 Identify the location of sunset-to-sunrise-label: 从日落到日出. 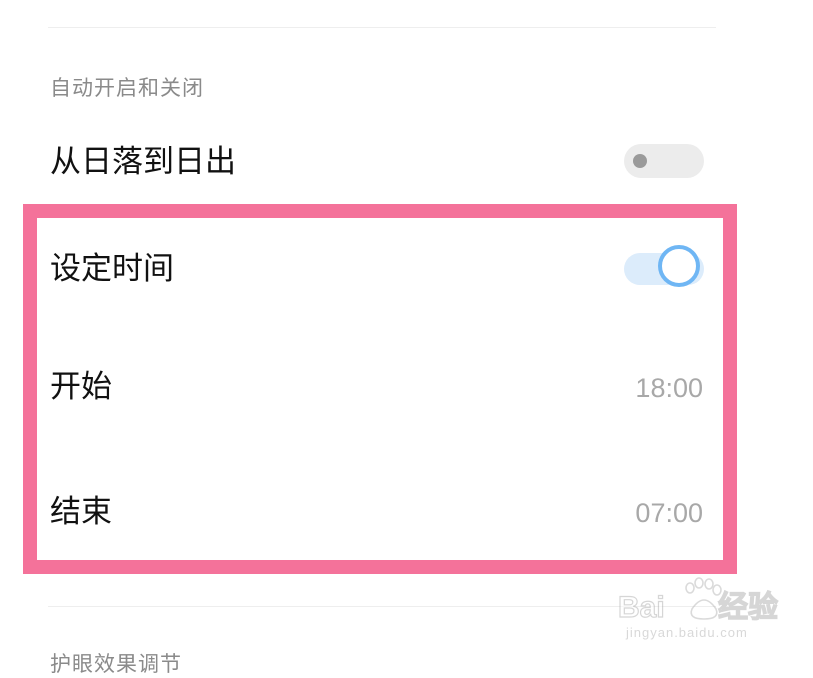
(143, 162).